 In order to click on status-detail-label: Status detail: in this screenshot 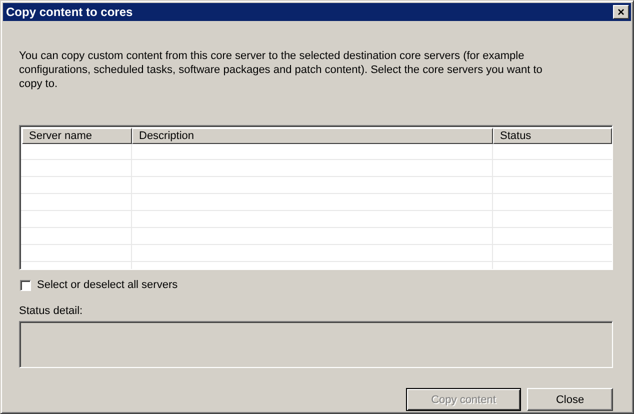, I will do `click(51, 311)`.